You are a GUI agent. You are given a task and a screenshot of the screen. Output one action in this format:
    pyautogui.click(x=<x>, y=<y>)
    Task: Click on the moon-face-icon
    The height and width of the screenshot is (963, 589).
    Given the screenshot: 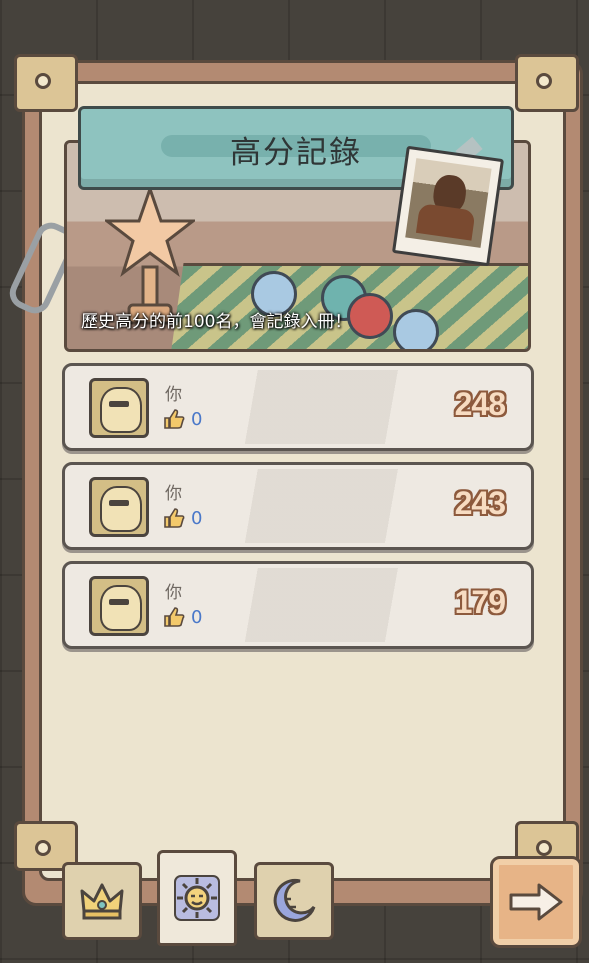 What is the action you would take?
    pyautogui.click(x=294, y=900)
    